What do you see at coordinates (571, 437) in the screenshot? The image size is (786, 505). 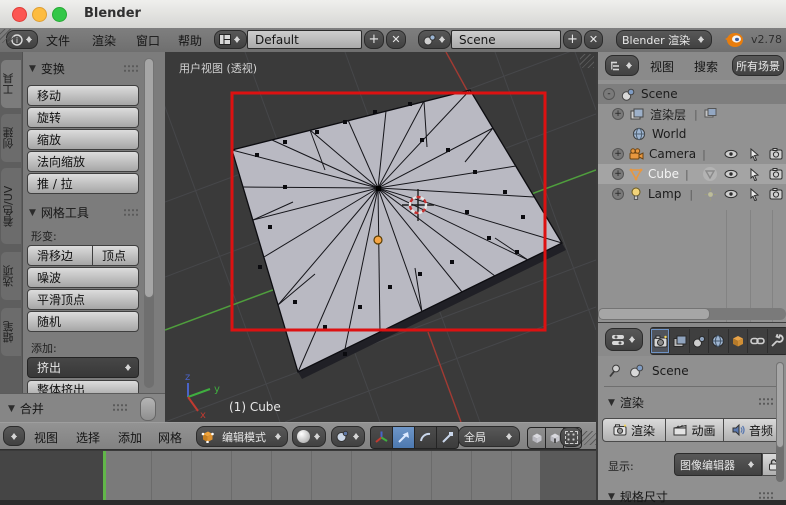 I see `occlude-geometry-button` at bounding box center [571, 437].